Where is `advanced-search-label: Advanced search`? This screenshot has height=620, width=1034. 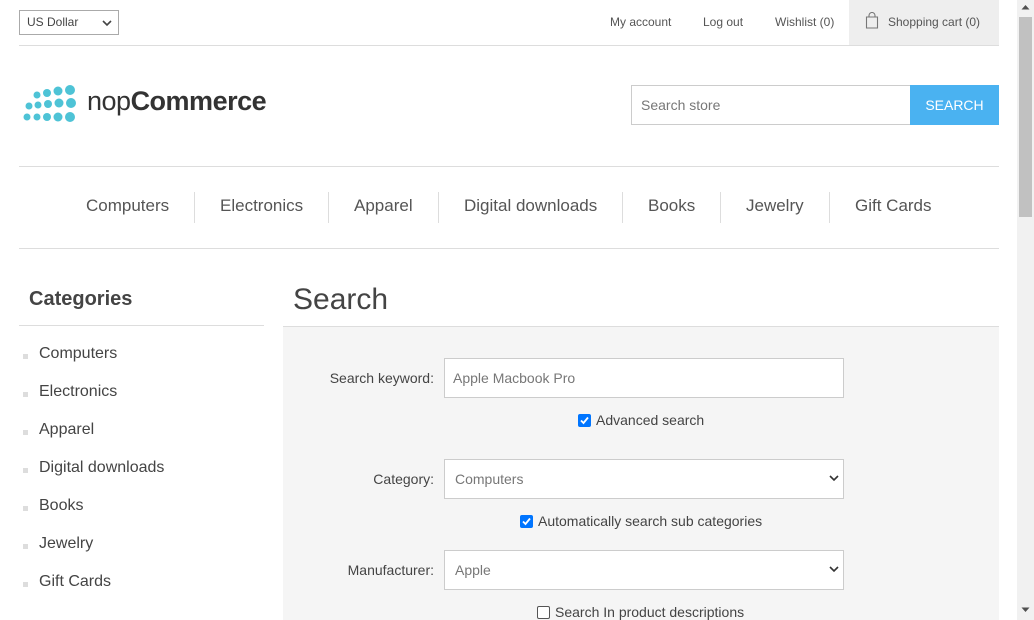
advanced-search-label: Advanced search is located at coordinates (650, 420).